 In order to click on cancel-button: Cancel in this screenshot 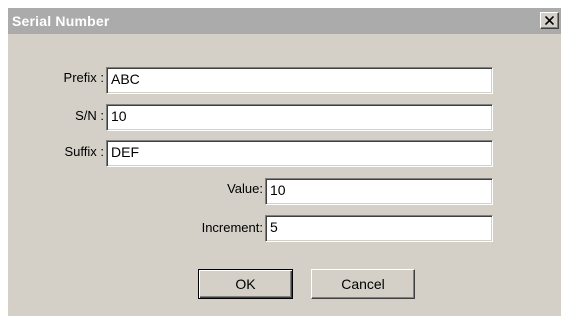, I will do `click(363, 284)`.